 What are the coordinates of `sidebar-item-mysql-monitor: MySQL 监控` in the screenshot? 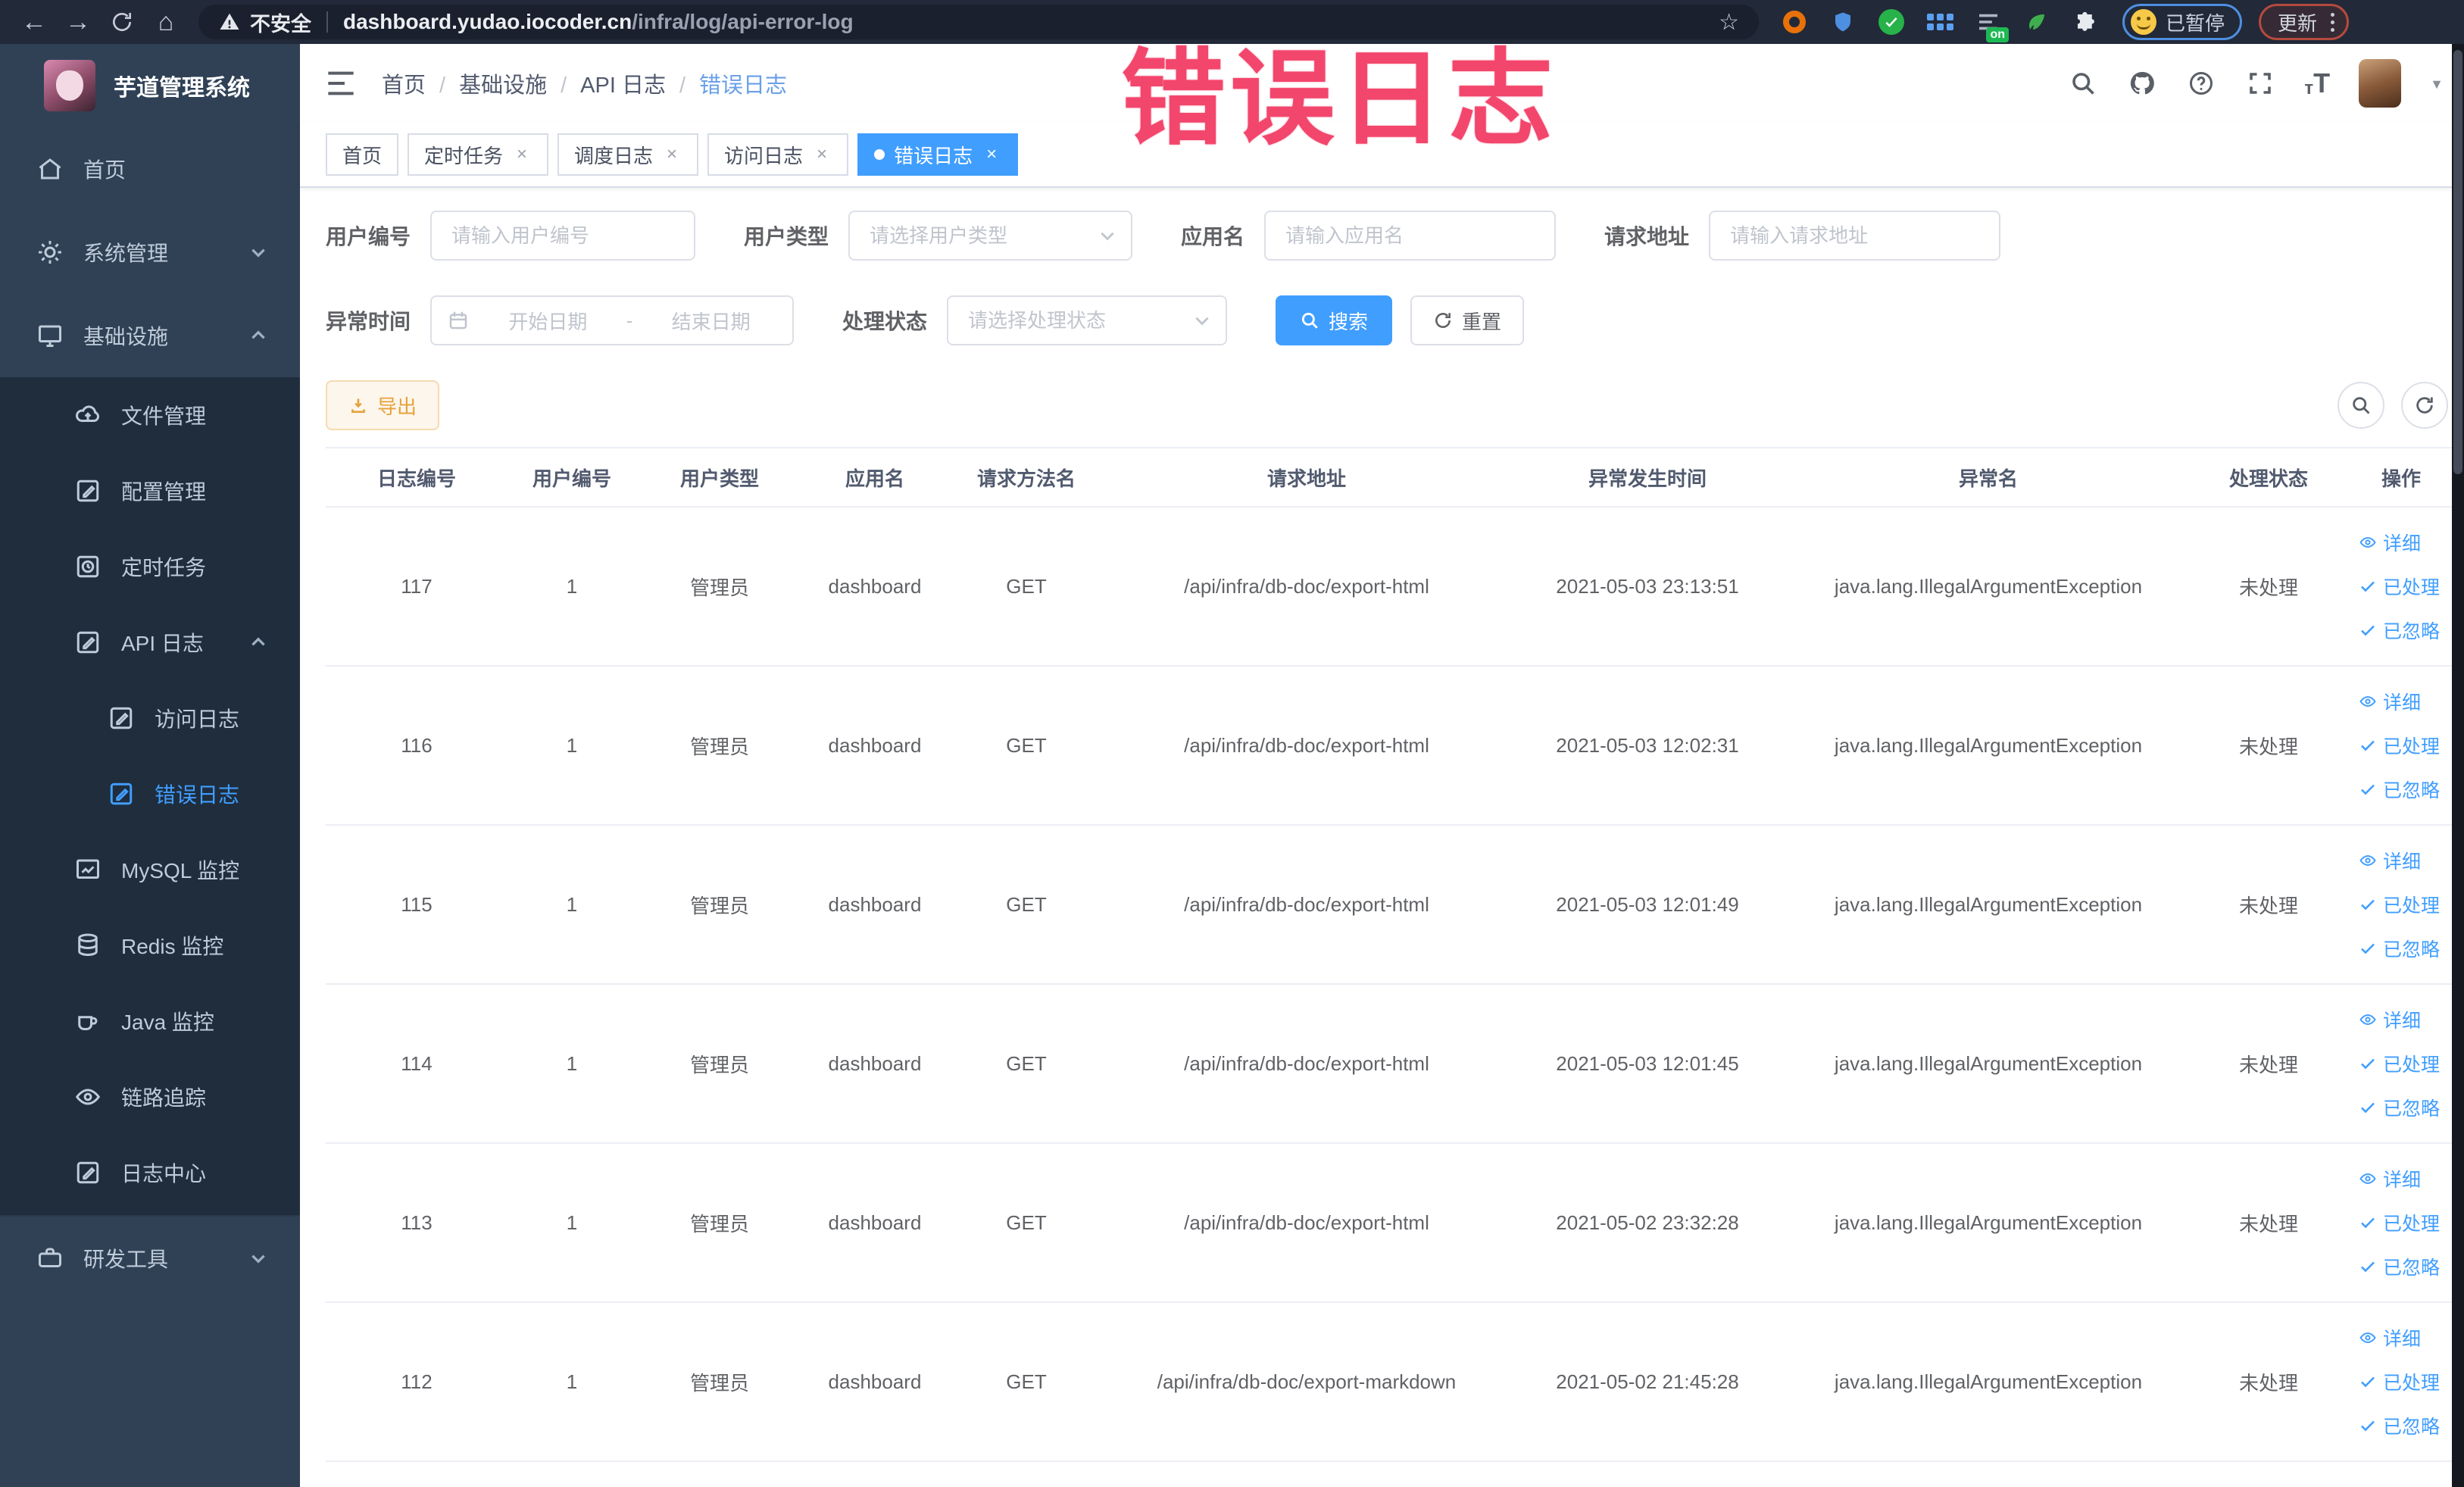 It's located at (150, 870).